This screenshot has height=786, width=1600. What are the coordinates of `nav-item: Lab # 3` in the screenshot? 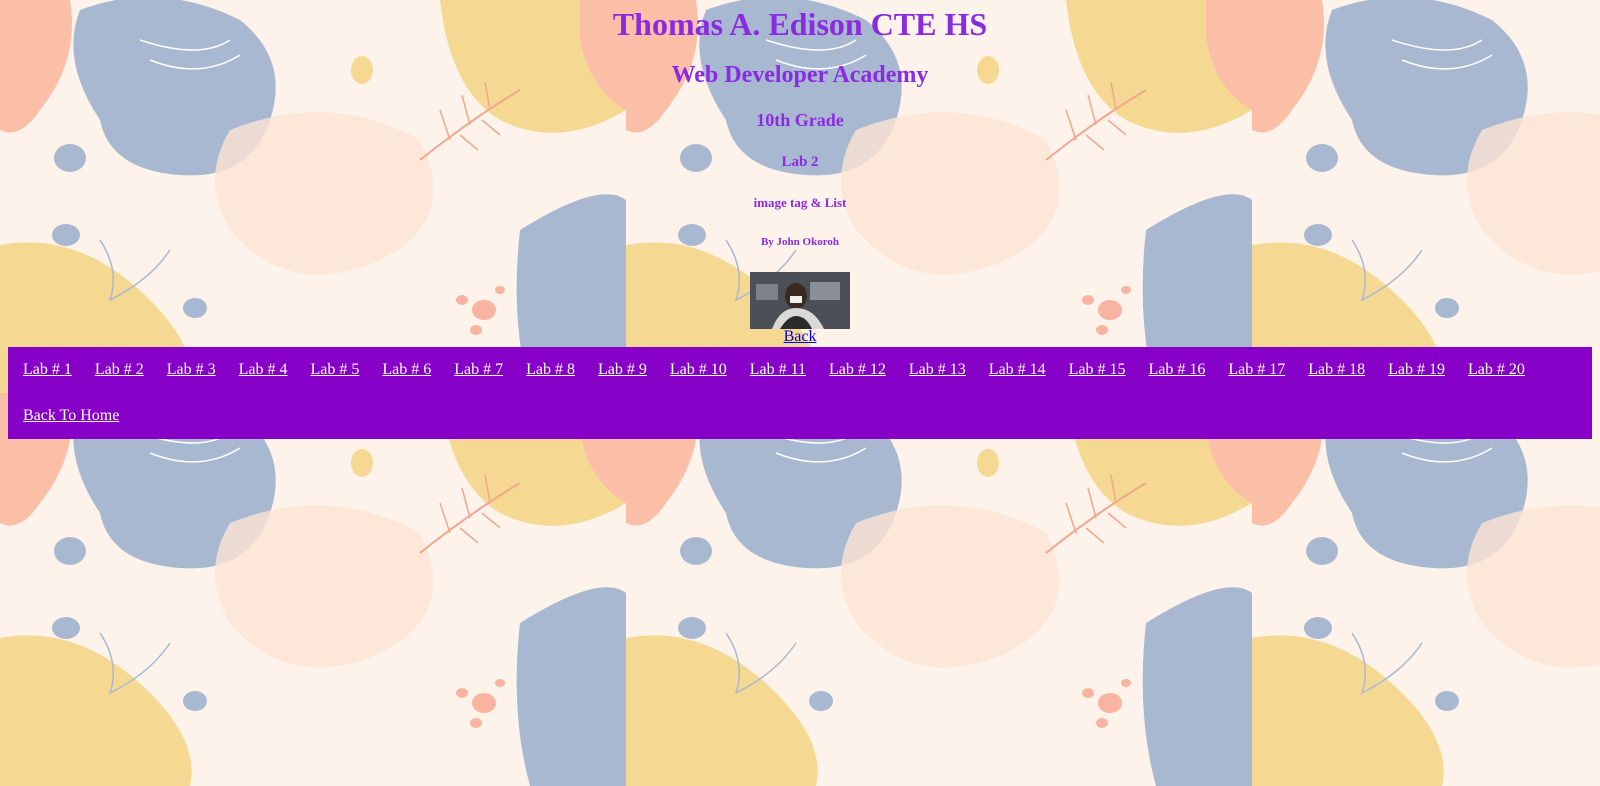 It's located at (196, 378).